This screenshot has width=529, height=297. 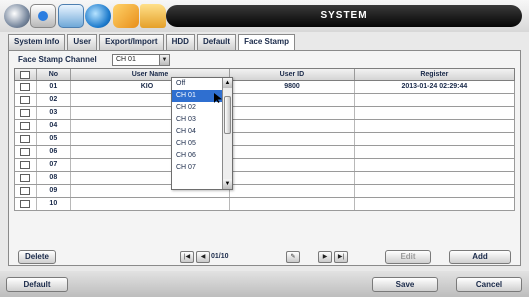 I want to click on row-no: 06, so click(x=54, y=152).